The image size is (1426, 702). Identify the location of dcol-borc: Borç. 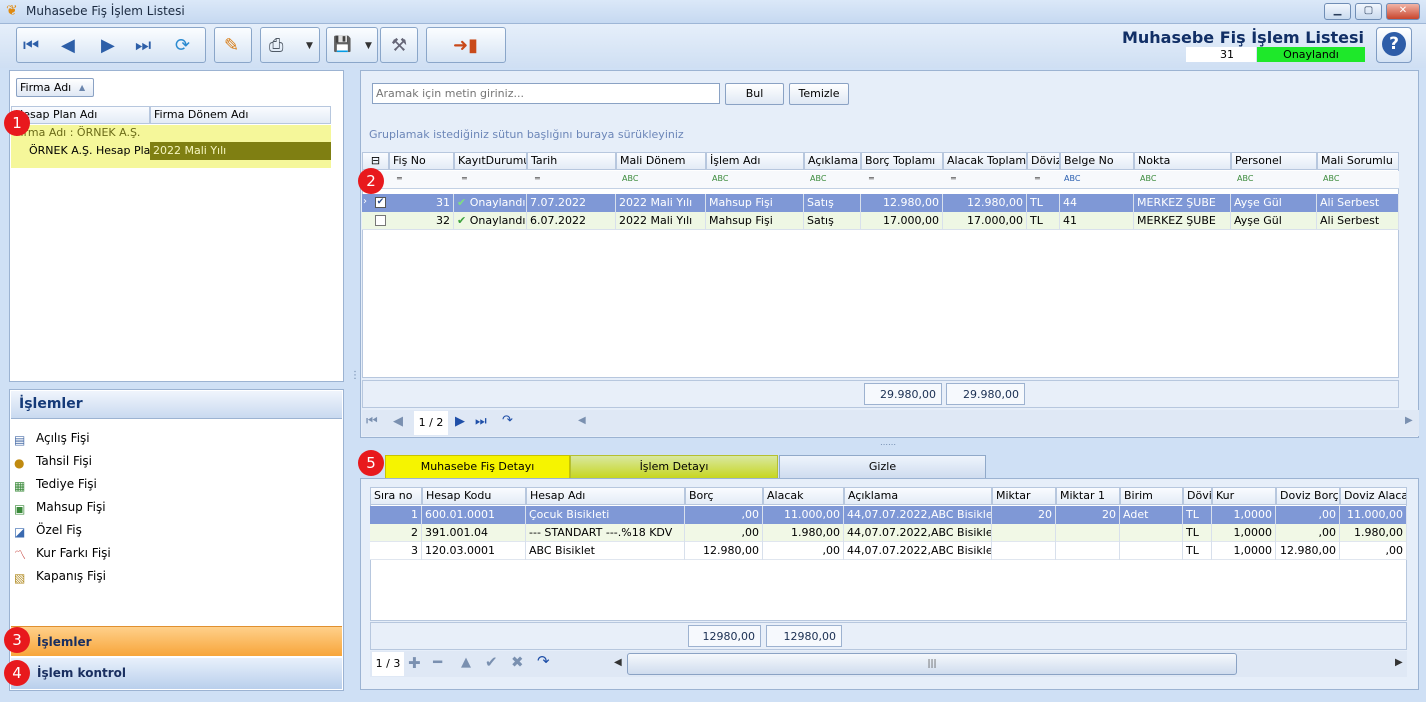
(724, 496).